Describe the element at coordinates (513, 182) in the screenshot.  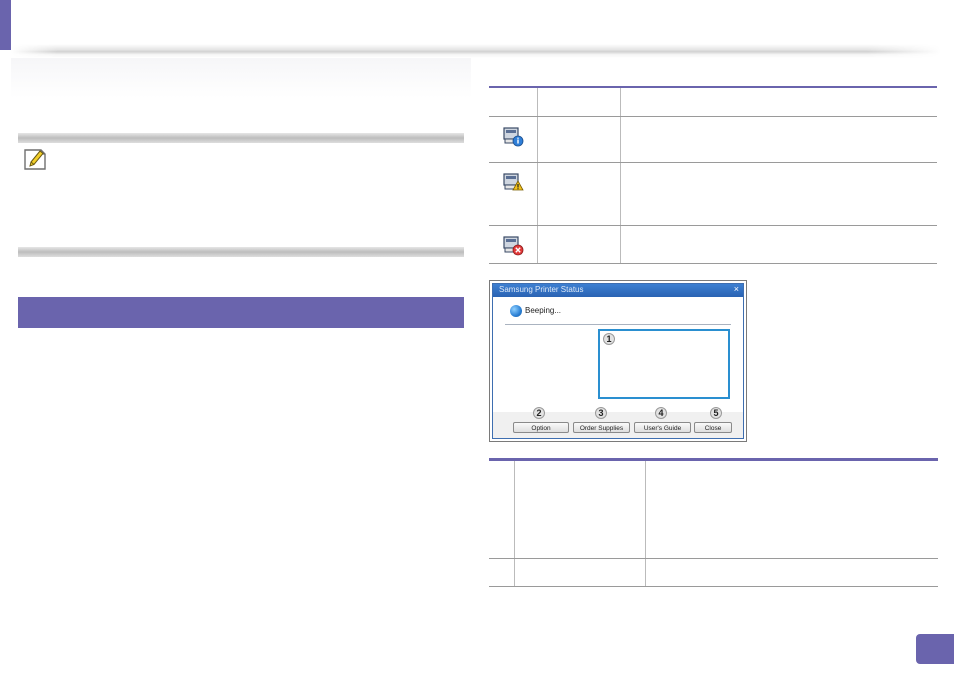
I see `printer-warning-icon` at that location.